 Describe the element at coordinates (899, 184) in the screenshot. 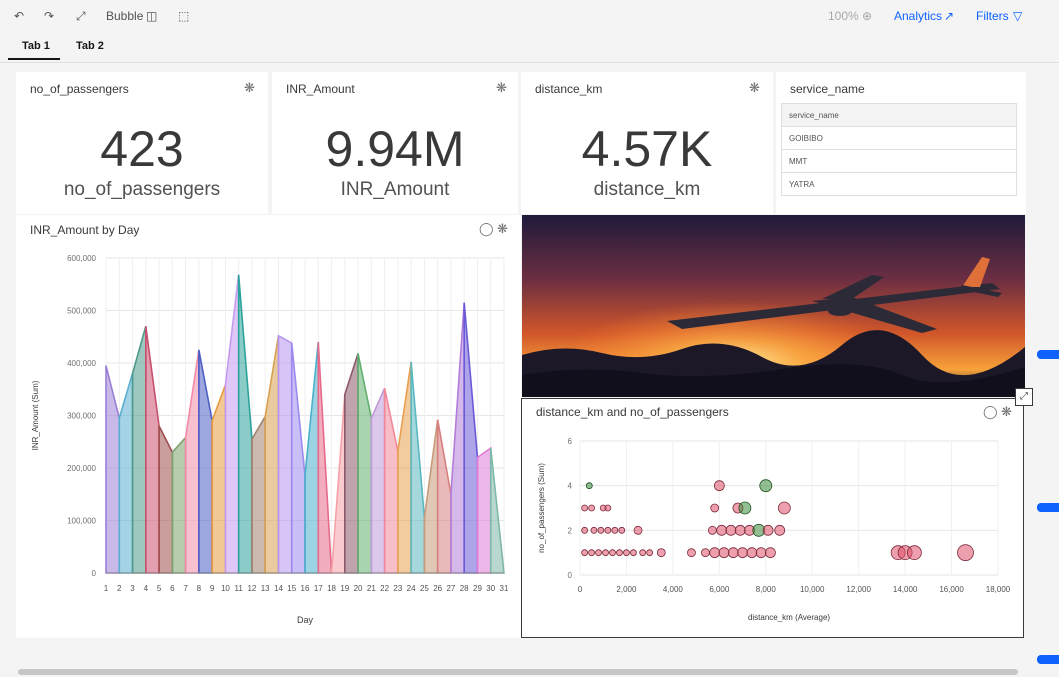

I see `service-row: YATRA` at that location.